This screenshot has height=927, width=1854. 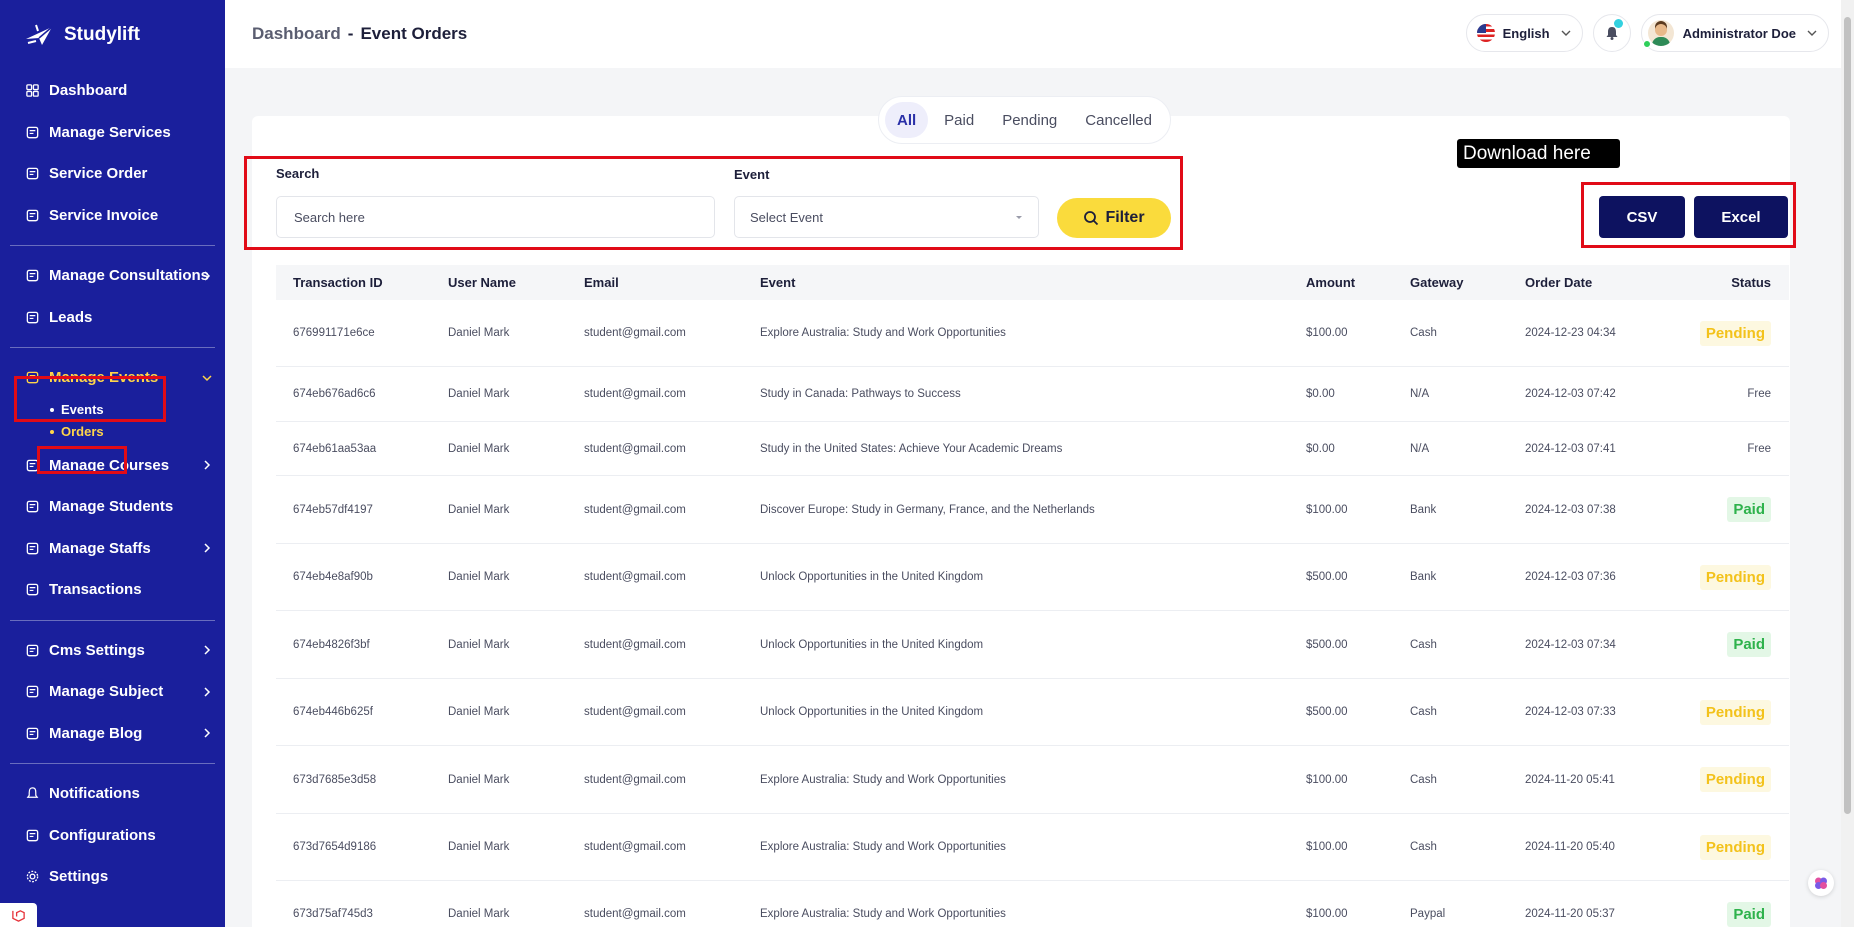 I want to click on sidebar-item-manage-services: Manage Services, so click(x=112, y=133).